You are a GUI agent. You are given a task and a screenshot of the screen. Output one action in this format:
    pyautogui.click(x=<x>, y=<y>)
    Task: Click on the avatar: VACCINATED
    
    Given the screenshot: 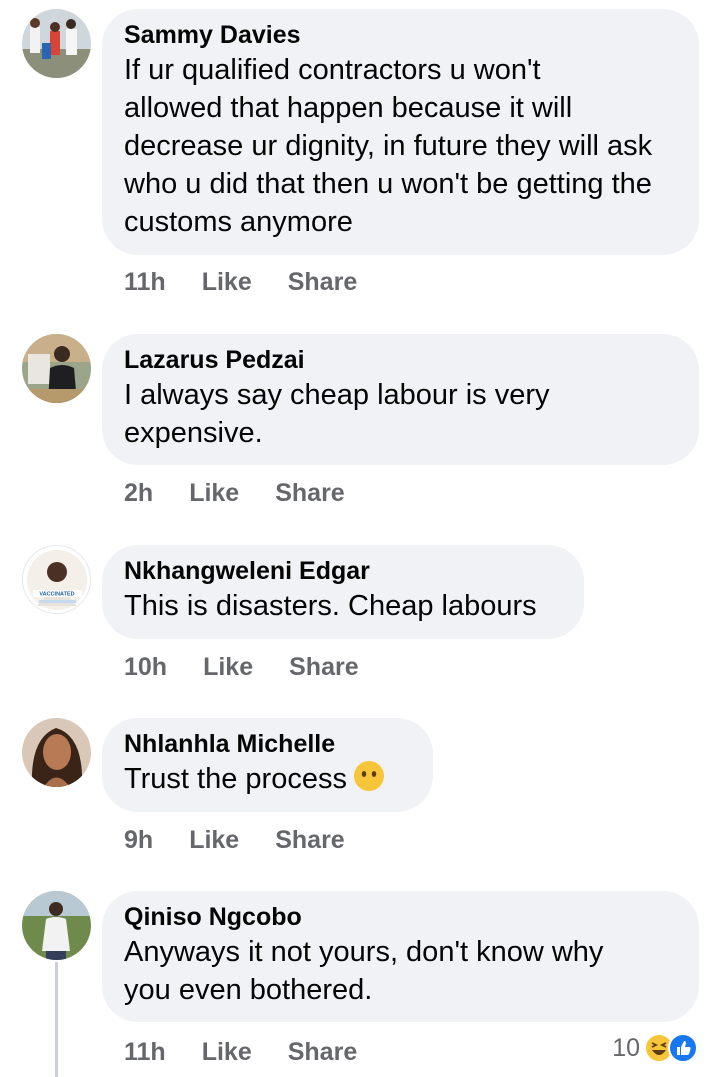 What is the action you would take?
    pyautogui.click(x=56, y=579)
    